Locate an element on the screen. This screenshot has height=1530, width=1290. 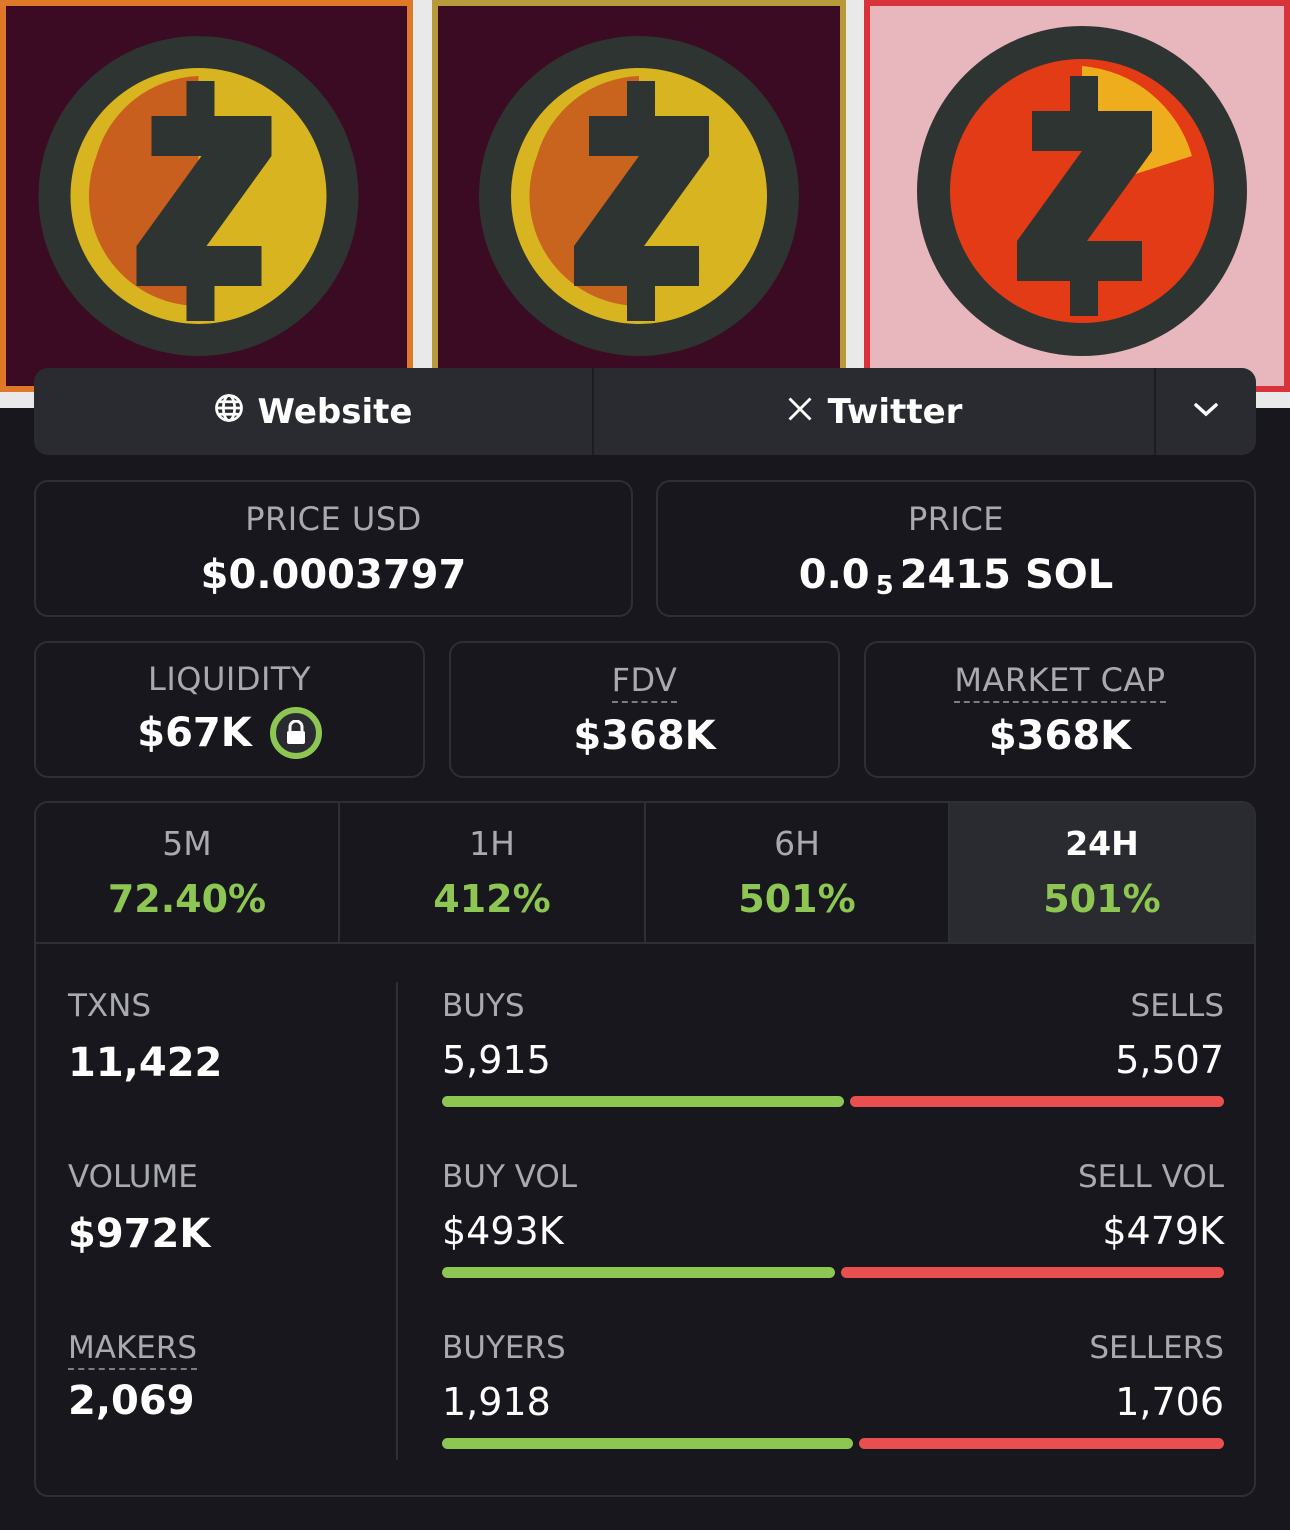
market-cap-value: $368K is located at coordinates (1060, 735).